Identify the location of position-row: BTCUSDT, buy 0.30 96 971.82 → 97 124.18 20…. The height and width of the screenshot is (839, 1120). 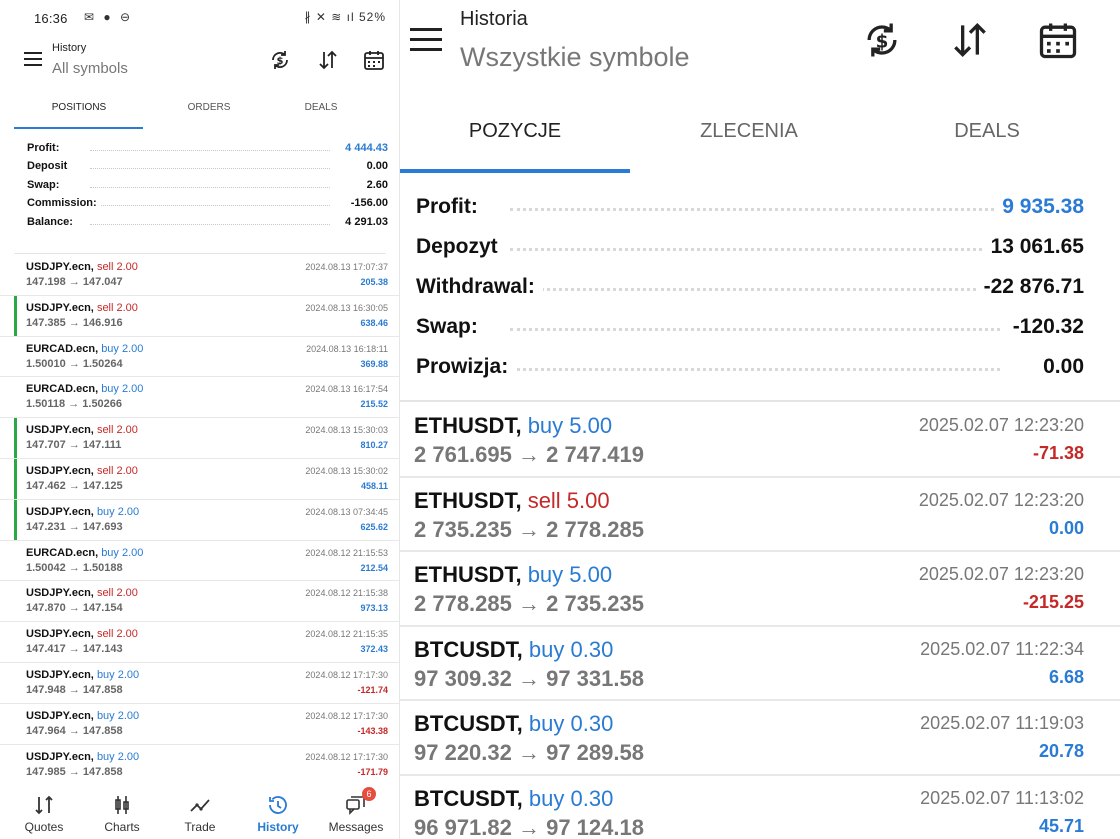
(760, 807).